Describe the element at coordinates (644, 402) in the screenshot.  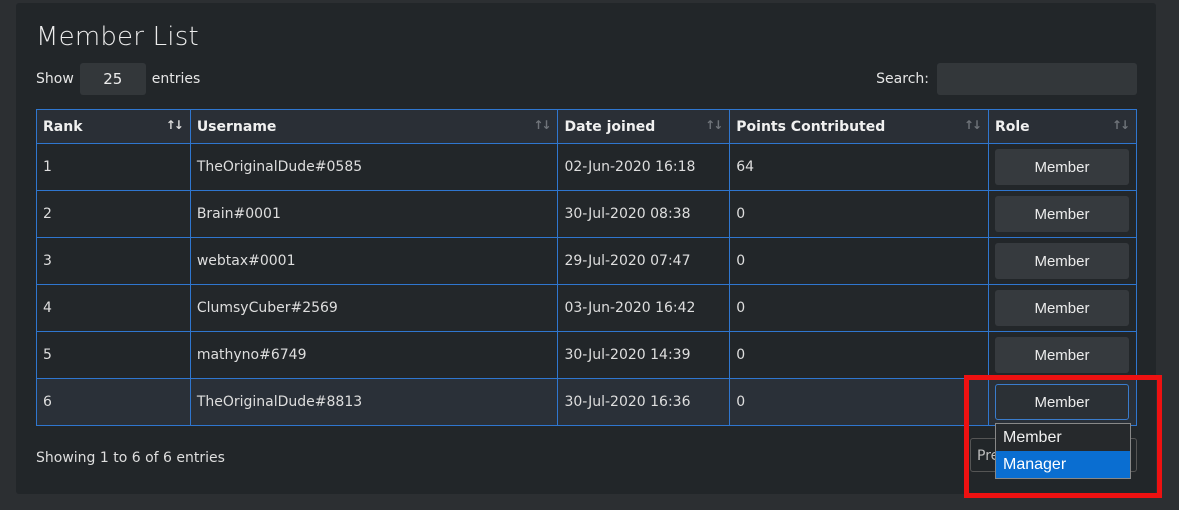
I see `date-cell: 30-Jul-2020 16:36` at that location.